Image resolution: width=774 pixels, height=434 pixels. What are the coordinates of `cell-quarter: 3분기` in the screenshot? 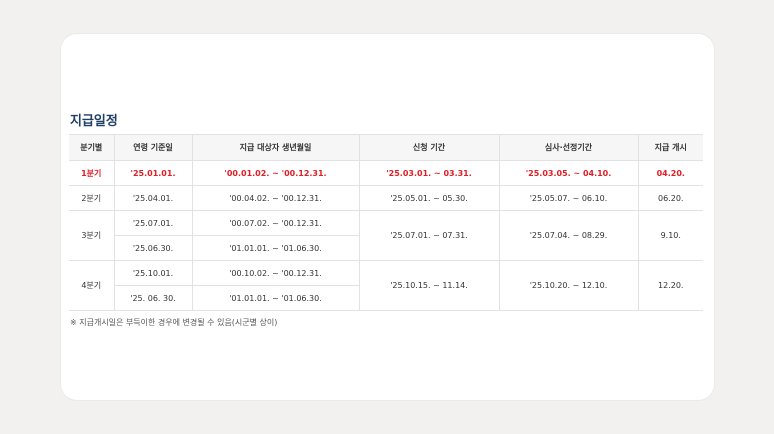 It's located at (92, 235).